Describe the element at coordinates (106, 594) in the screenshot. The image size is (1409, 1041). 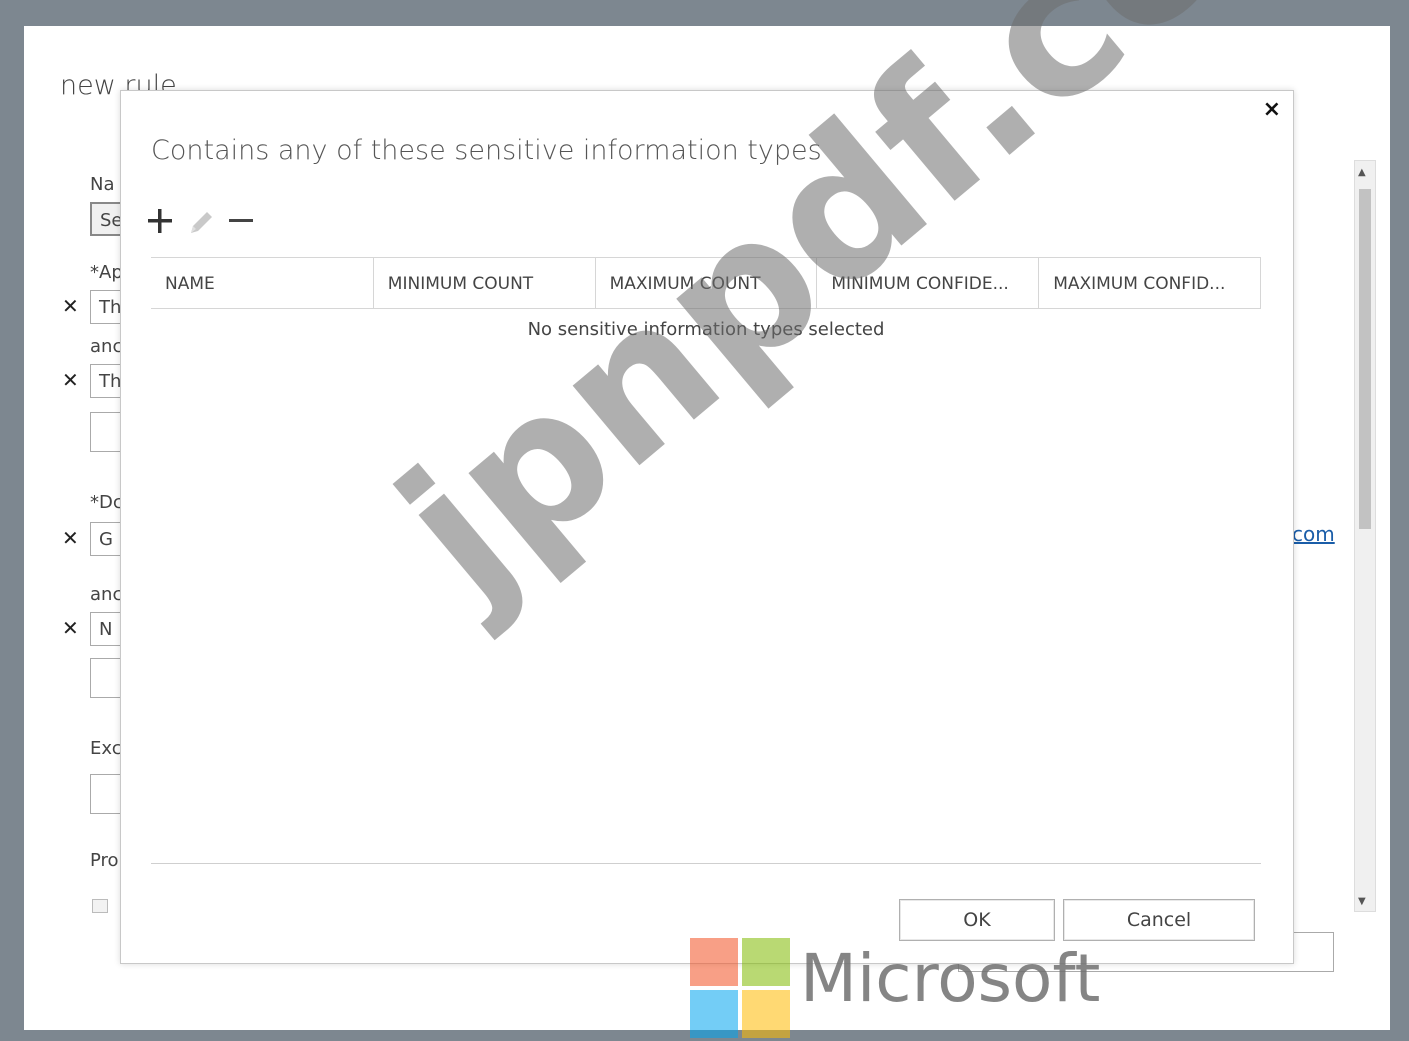
I see `and-label-2: anc` at that location.